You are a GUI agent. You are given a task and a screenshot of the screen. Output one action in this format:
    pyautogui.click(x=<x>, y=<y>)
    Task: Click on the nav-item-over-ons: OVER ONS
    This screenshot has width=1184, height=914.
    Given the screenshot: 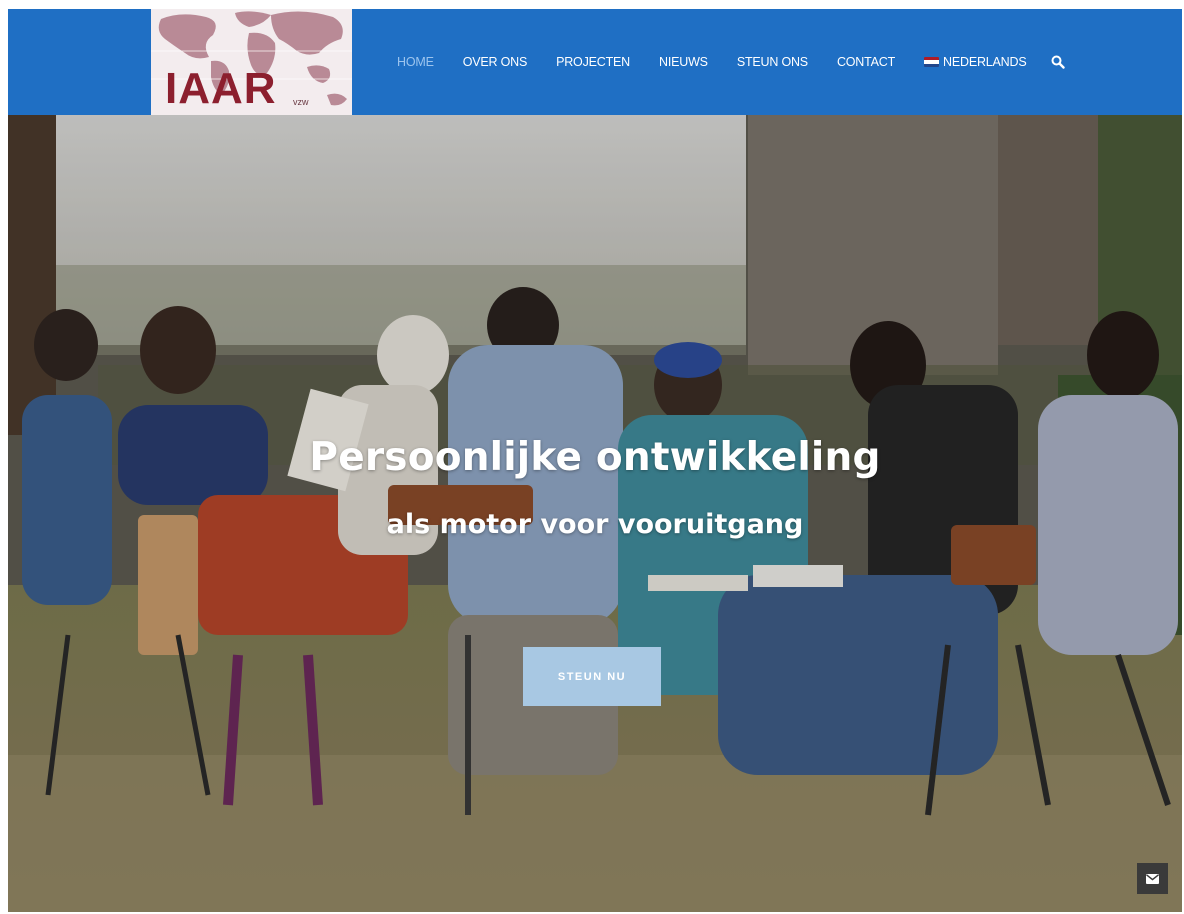 What is the action you would take?
    pyautogui.click(x=495, y=62)
    